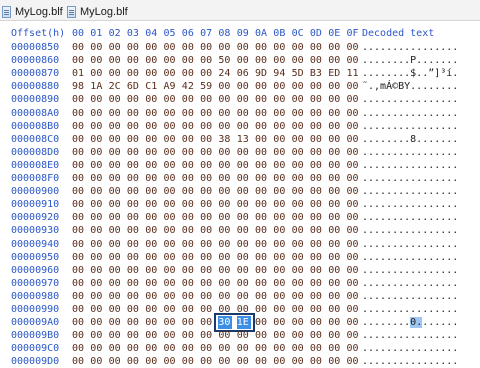 The image size is (480, 368). I want to click on hex-byte: A9, so click(171, 86).